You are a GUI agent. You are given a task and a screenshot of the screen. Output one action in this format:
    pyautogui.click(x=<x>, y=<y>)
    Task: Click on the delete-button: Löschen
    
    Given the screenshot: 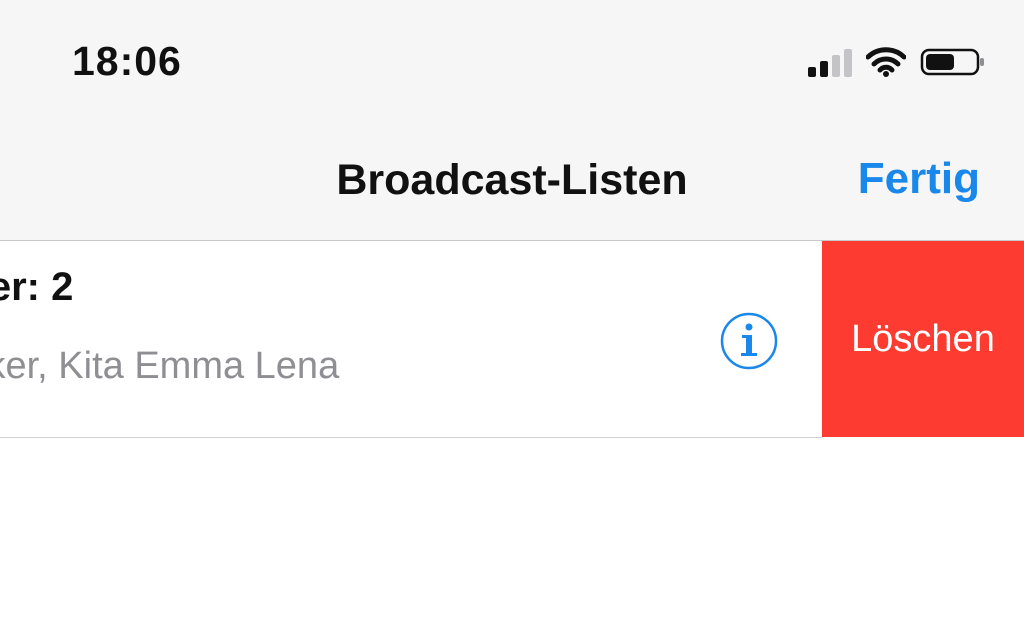 What is the action you would take?
    pyautogui.click(x=923, y=339)
    